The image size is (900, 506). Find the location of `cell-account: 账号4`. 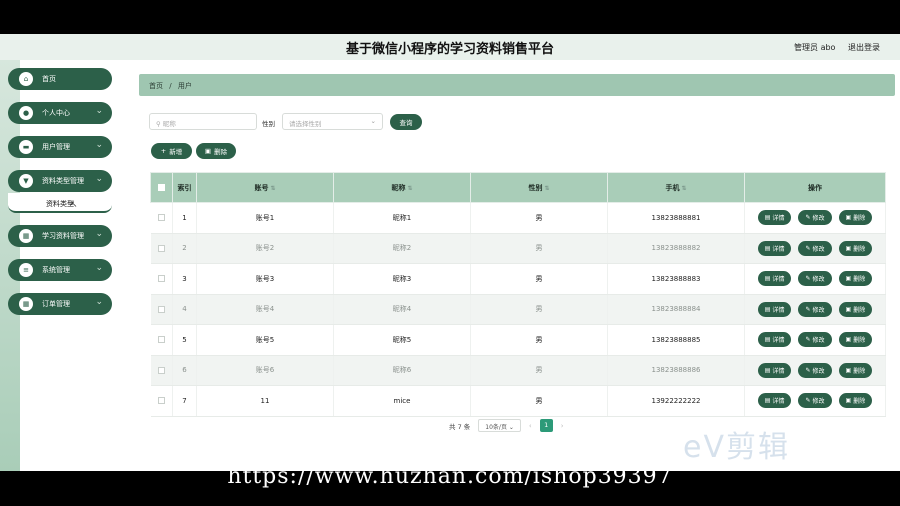

cell-account: 账号4 is located at coordinates (265, 309).